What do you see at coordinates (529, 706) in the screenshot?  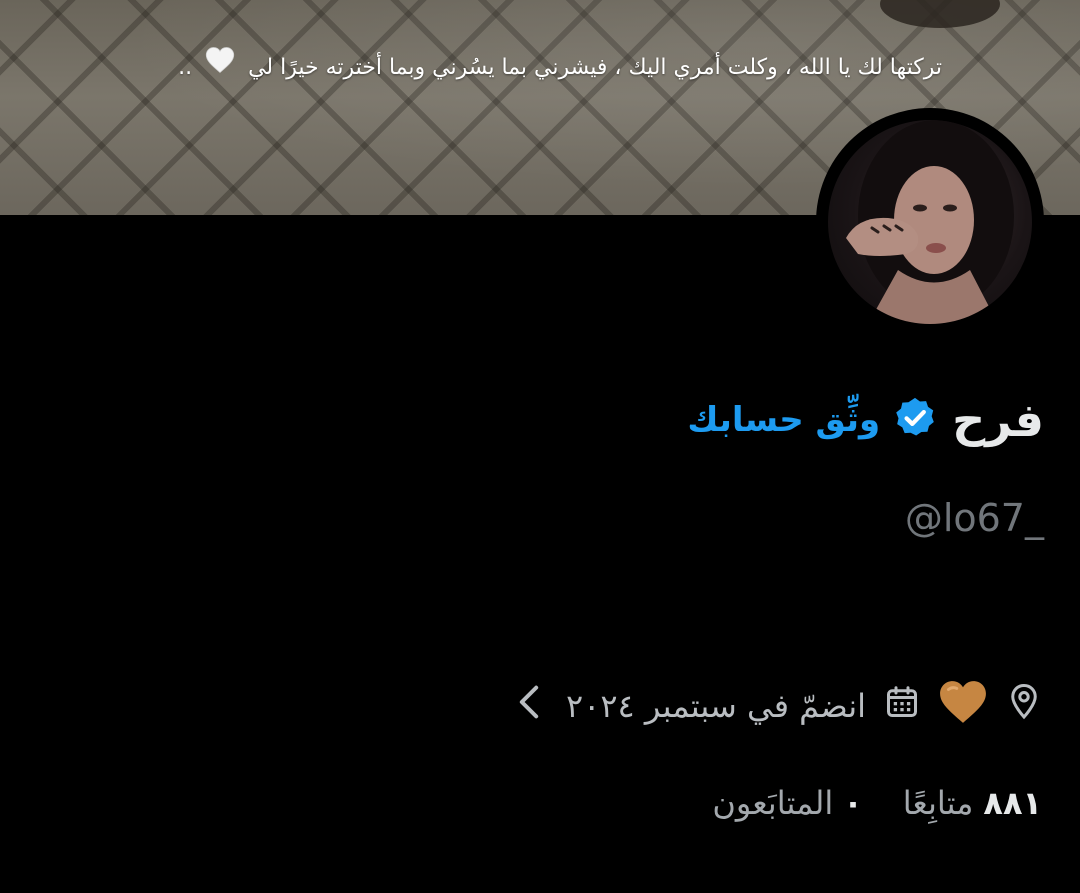 I see `chevron-left-icon` at bounding box center [529, 706].